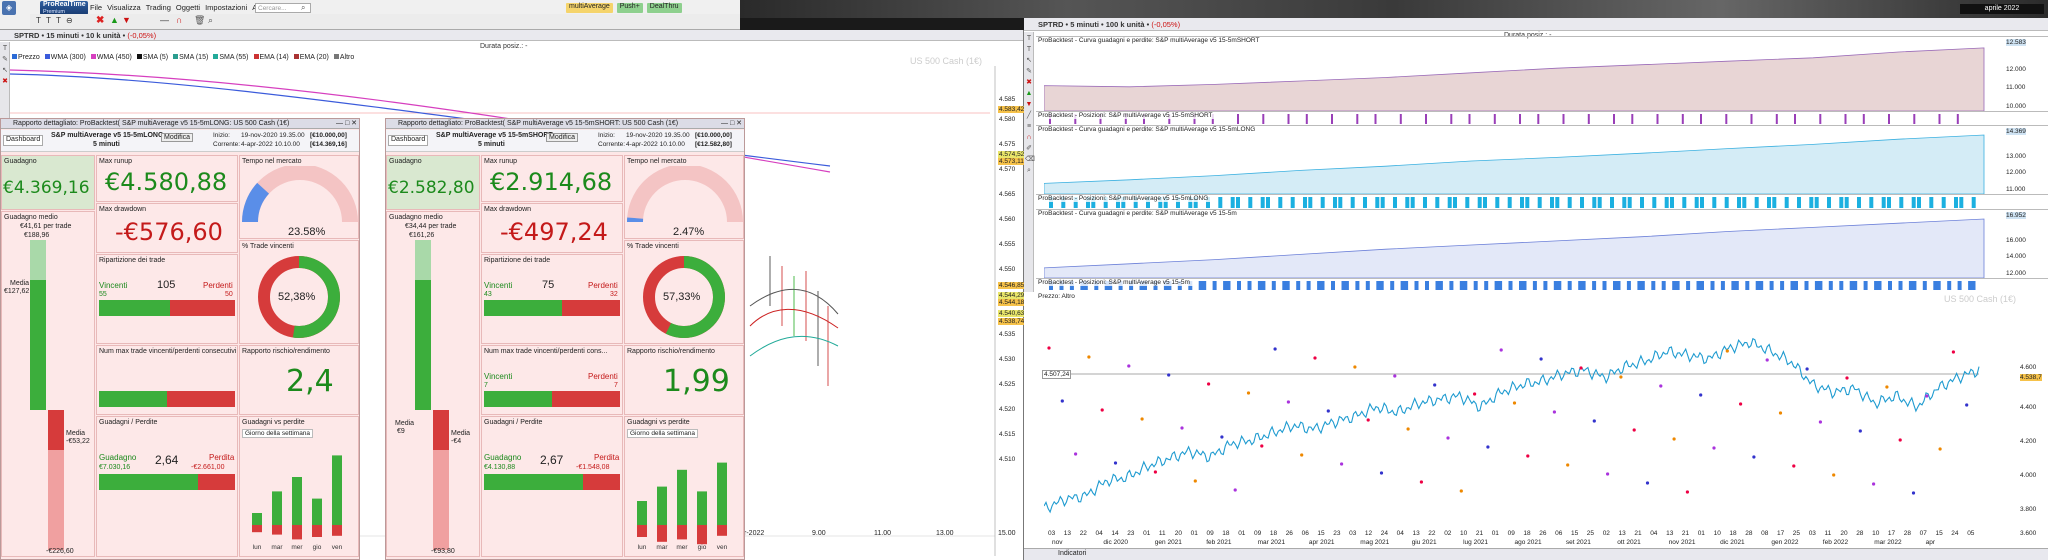 This screenshot has width=2048, height=560. Describe the element at coordinates (343, 57) in the screenshot. I see `indicator-legend-item: Altro` at that location.